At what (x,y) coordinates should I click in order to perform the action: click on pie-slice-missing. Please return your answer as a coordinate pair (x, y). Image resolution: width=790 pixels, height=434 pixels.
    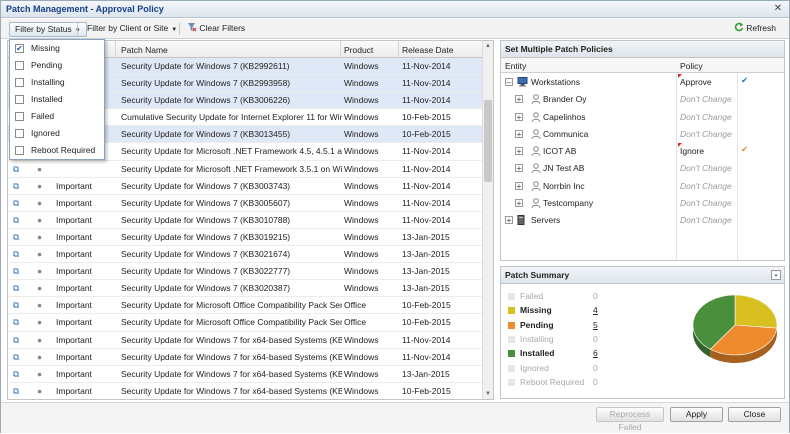
    Looking at the image, I should click on (756, 311).